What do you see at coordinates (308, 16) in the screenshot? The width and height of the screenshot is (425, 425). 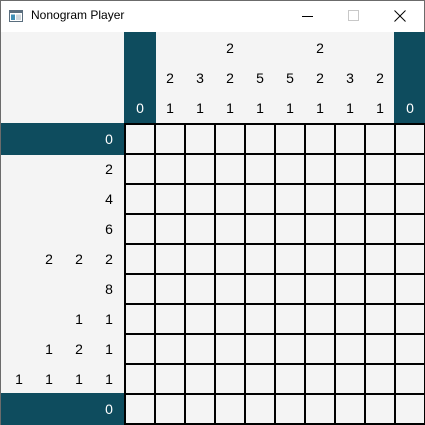 I see `minimize-button` at bounding box center [308, 16].